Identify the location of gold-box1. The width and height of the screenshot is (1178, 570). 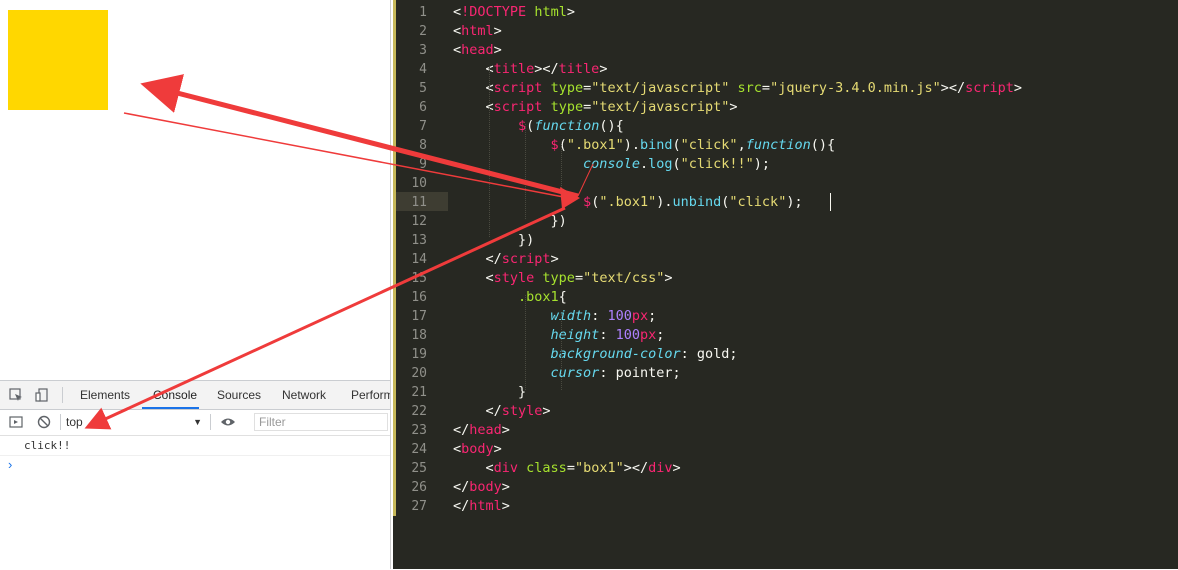
(58, 60).